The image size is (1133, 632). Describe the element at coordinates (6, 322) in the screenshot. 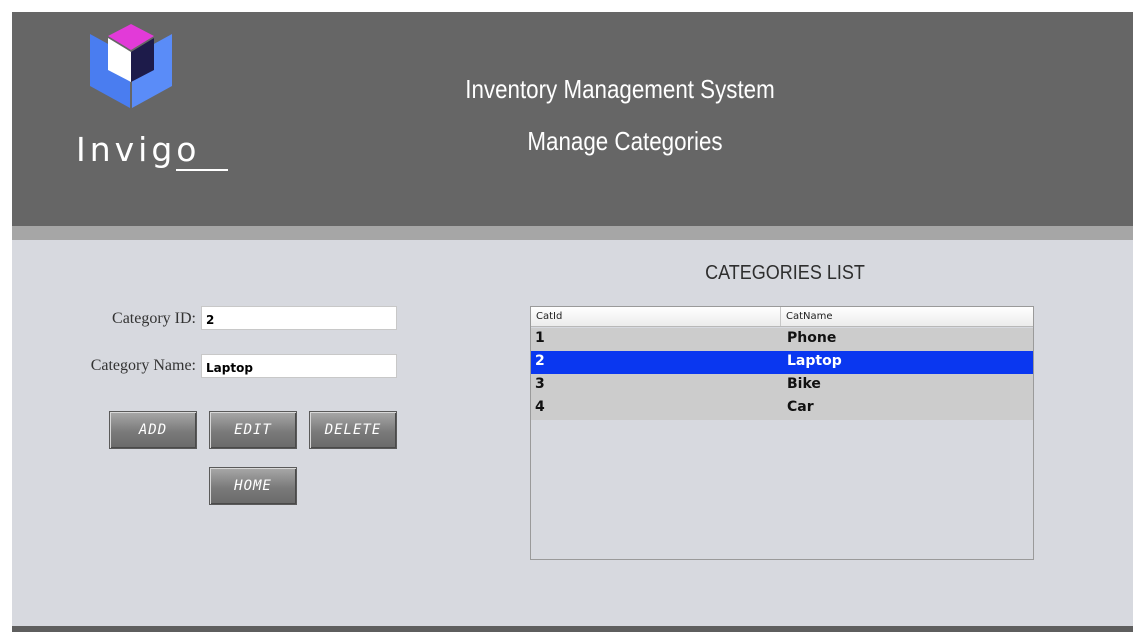

I see `left-border` at that location.